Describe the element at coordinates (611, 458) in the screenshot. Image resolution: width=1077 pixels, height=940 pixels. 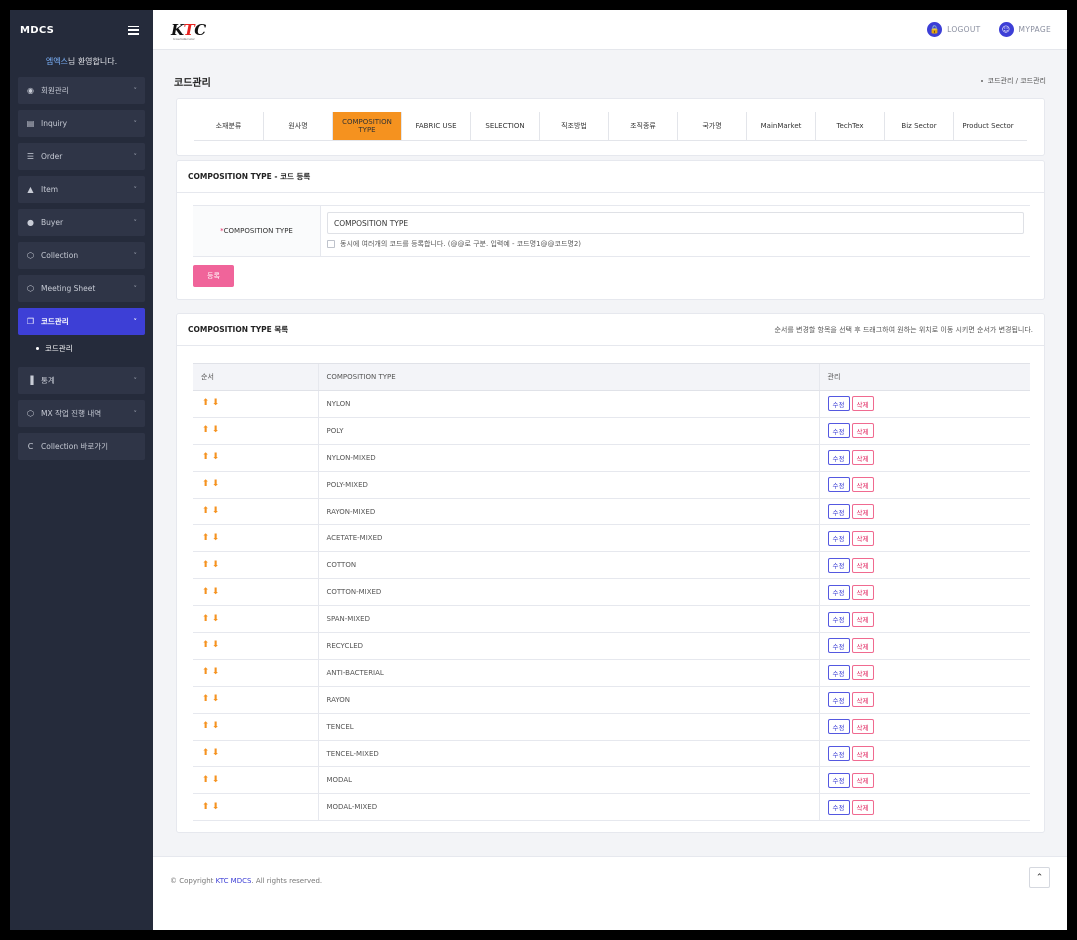
I see `table-row: ⬆ ⬇ NYLON-MIXED 수정 삭제` at that location.